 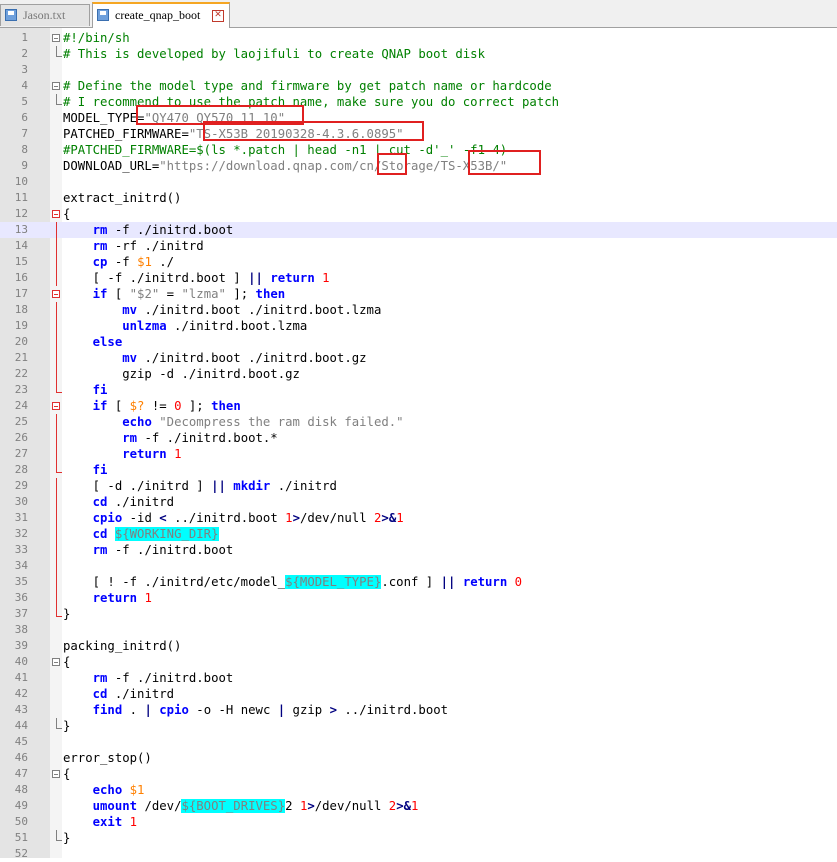 What do you see at coordinates (255, 278) in the screenshot?
I see `code-token: ||` at bounding box center [255, 278].